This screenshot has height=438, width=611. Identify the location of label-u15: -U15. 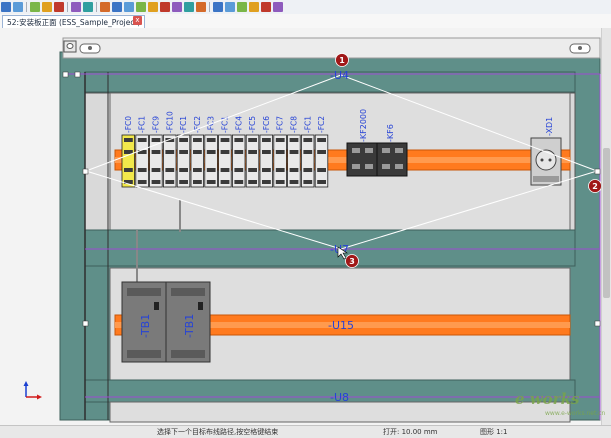
(341, 325).